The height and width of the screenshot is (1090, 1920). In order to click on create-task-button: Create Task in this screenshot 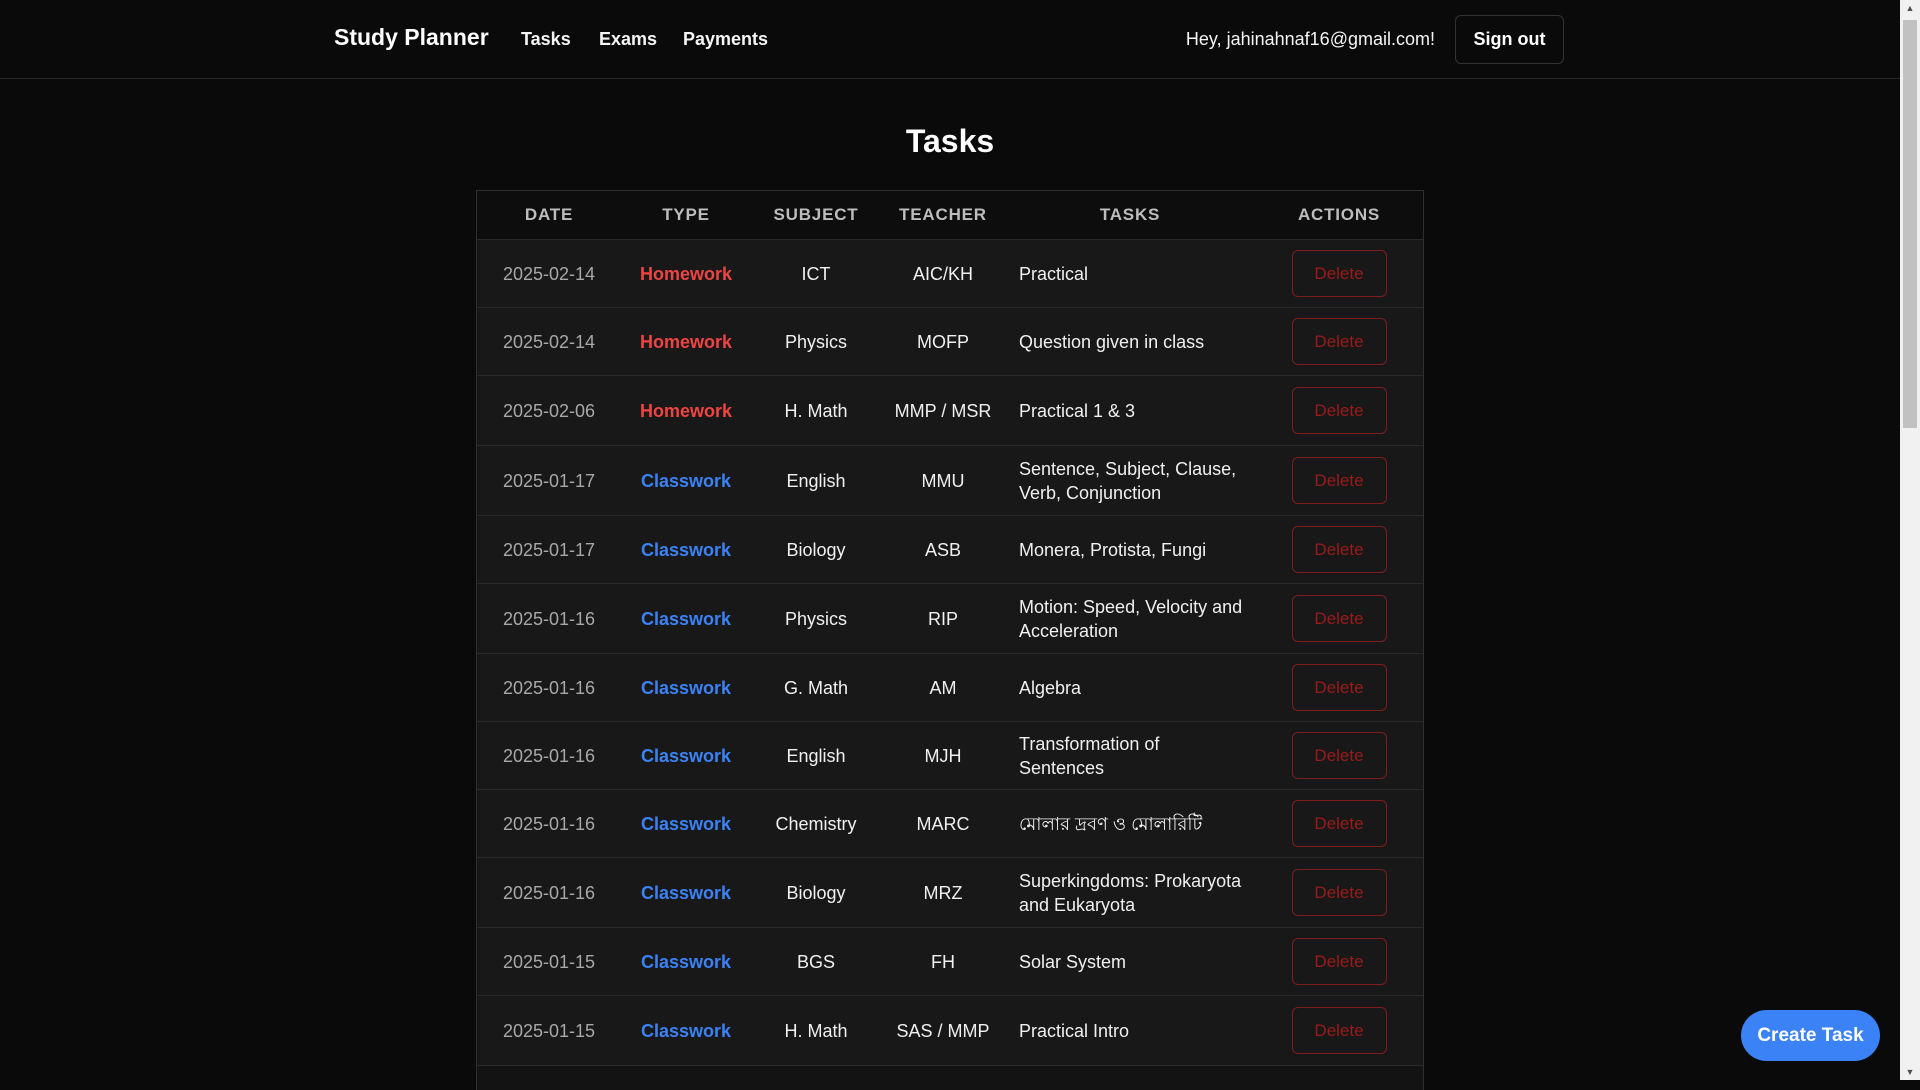, I will do `click(1810, 1035)`.